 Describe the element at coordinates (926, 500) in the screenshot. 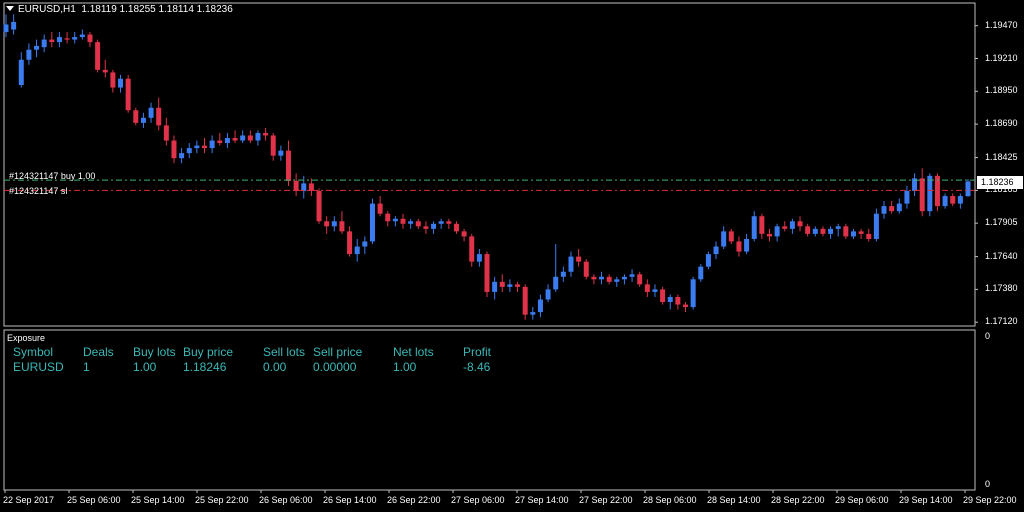

I see `x-tick-label: 29 Sep 14:00` at that location.